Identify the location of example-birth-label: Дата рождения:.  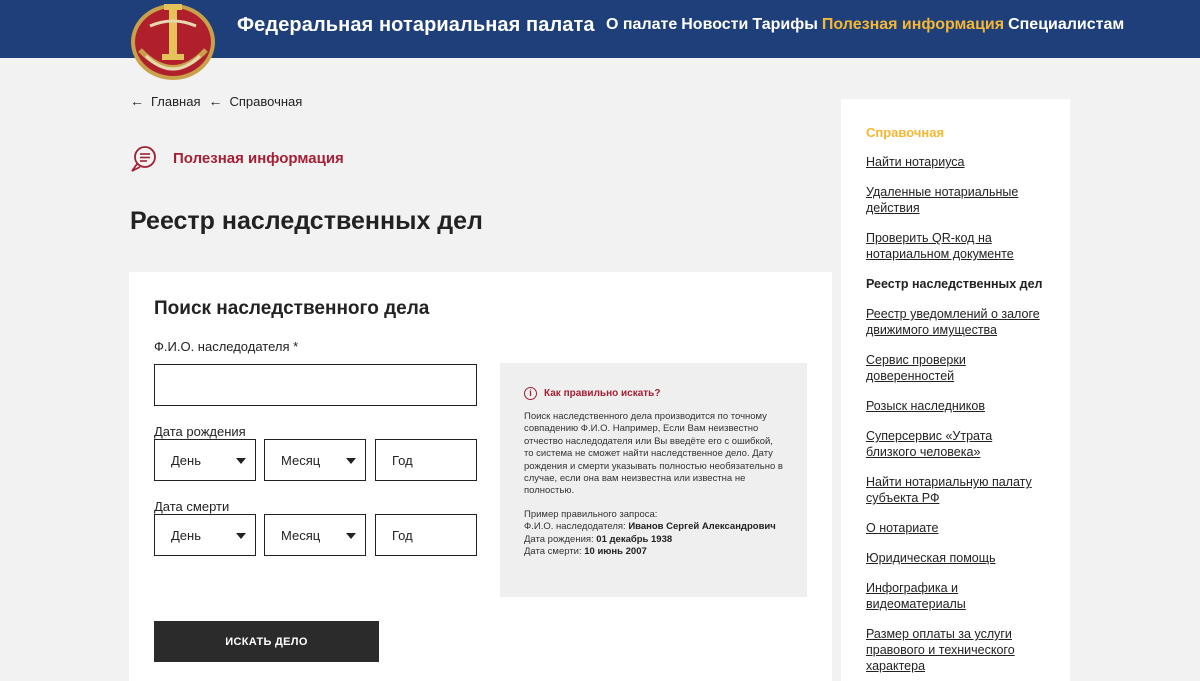
(560, 539).